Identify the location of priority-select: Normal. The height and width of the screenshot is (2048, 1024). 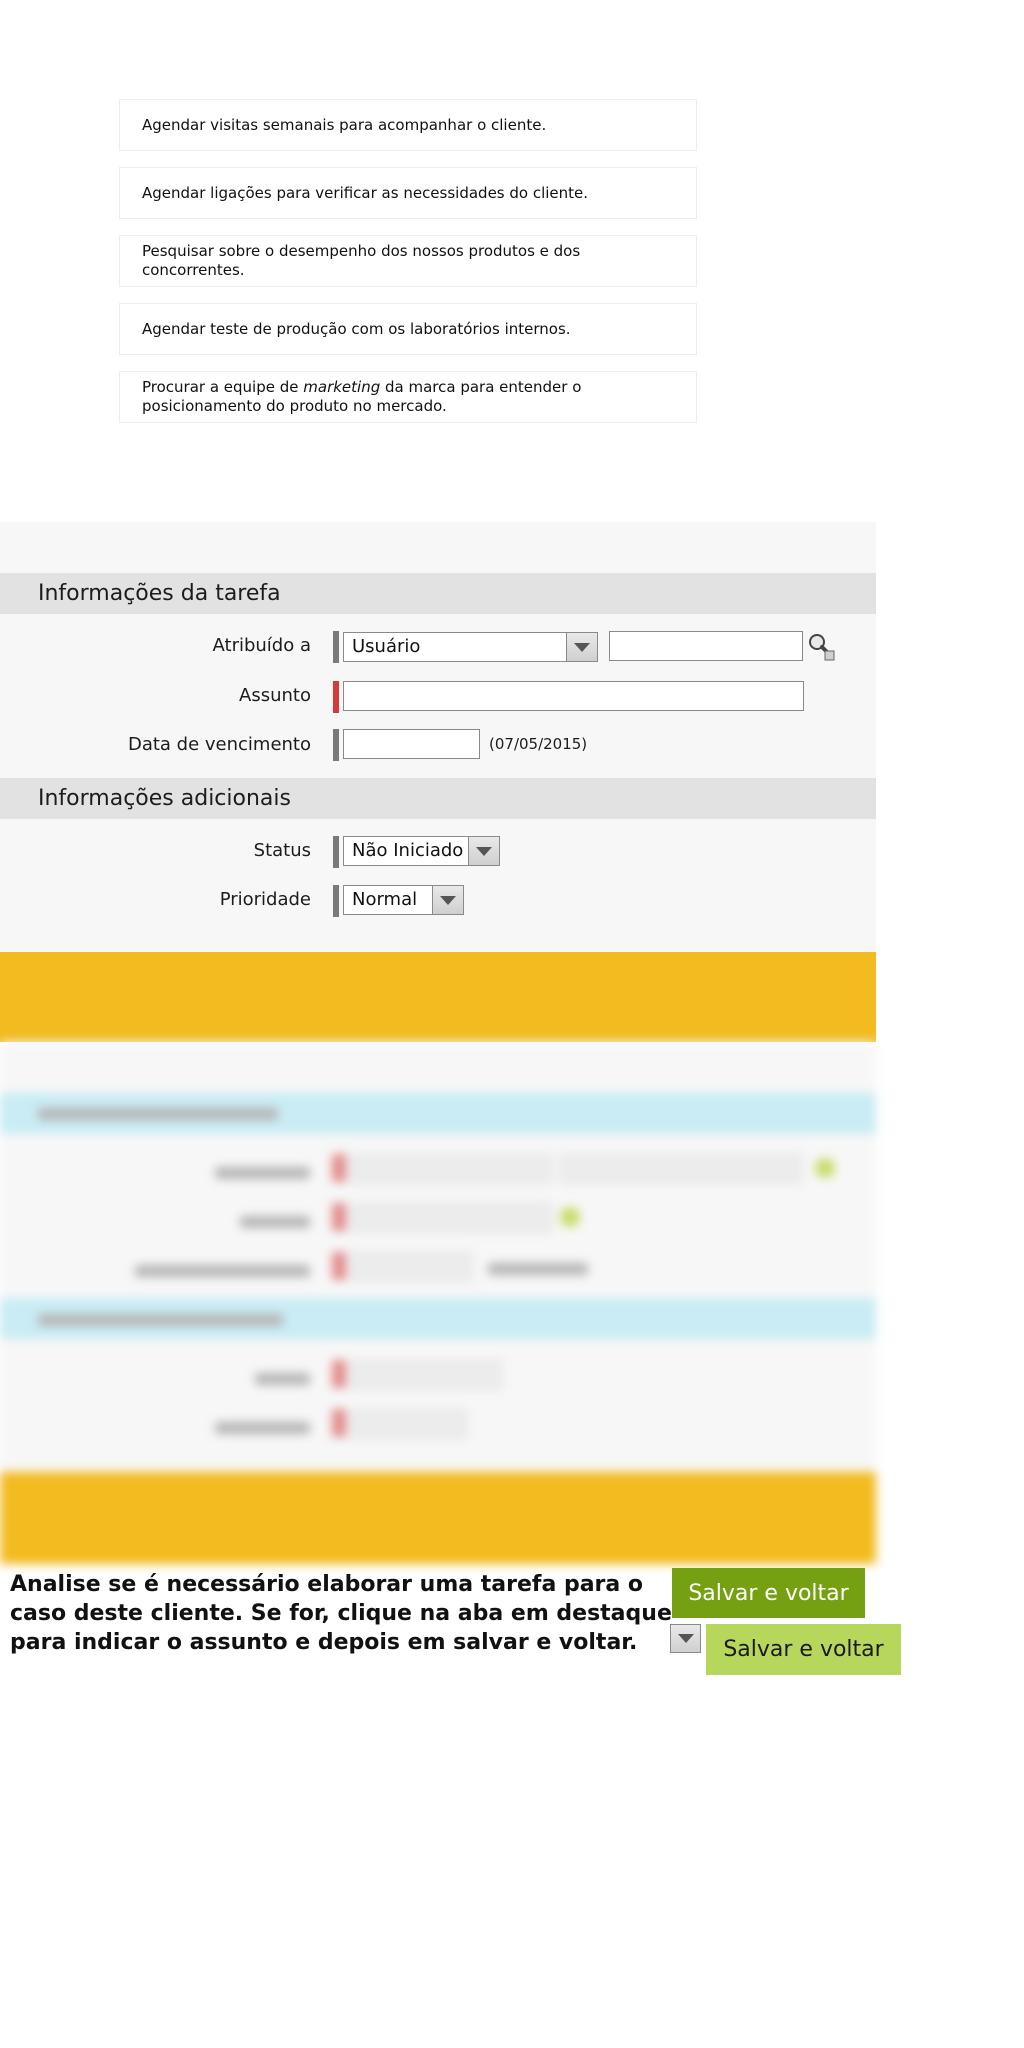
(403, 900).